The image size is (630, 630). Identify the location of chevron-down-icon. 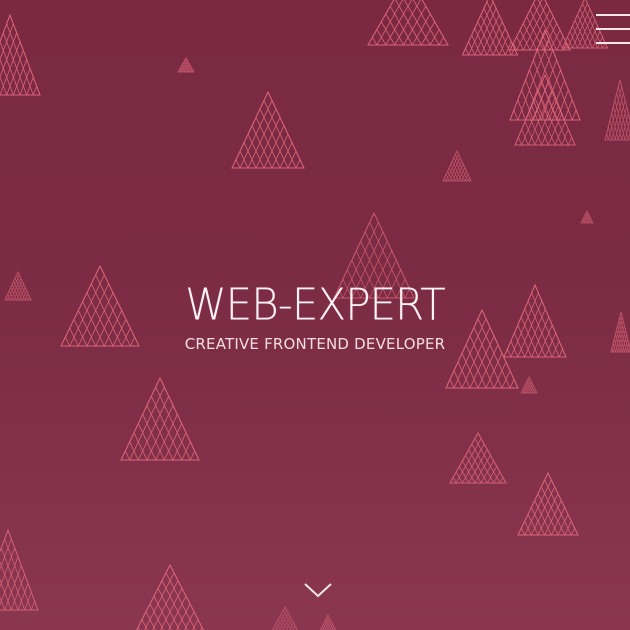
(318, 590).